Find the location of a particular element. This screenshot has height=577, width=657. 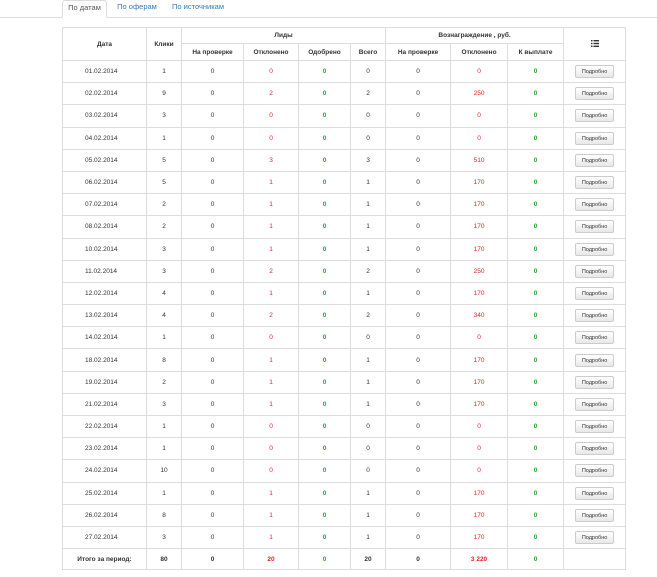

clicks-cell: 5 is located at coordinates (164, 182).